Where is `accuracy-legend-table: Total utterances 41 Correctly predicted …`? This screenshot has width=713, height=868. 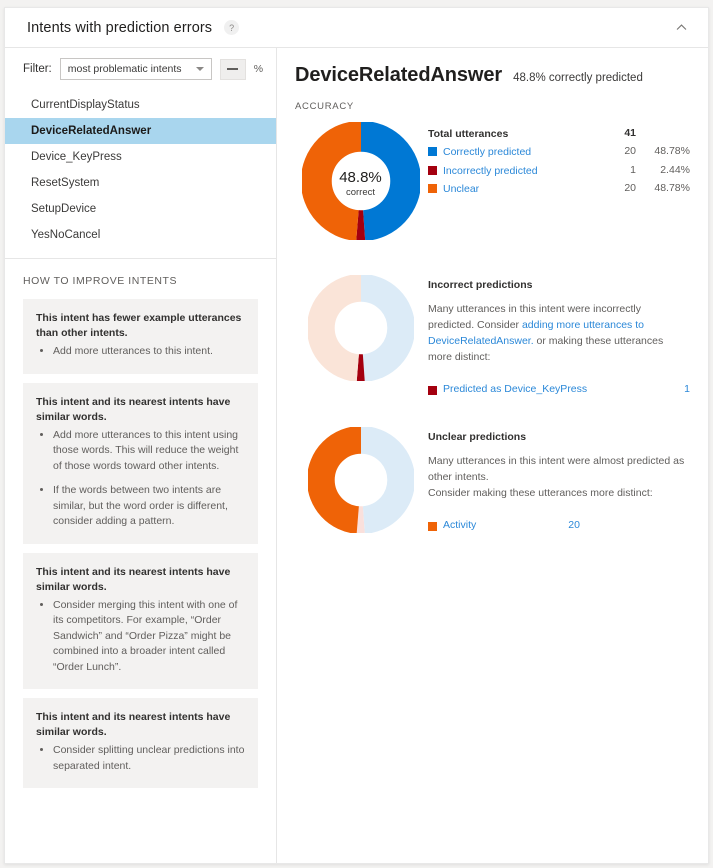
accuracy-legend-table: Total utterances 41 Correctly predicted … is located at coordinates (559, 161).